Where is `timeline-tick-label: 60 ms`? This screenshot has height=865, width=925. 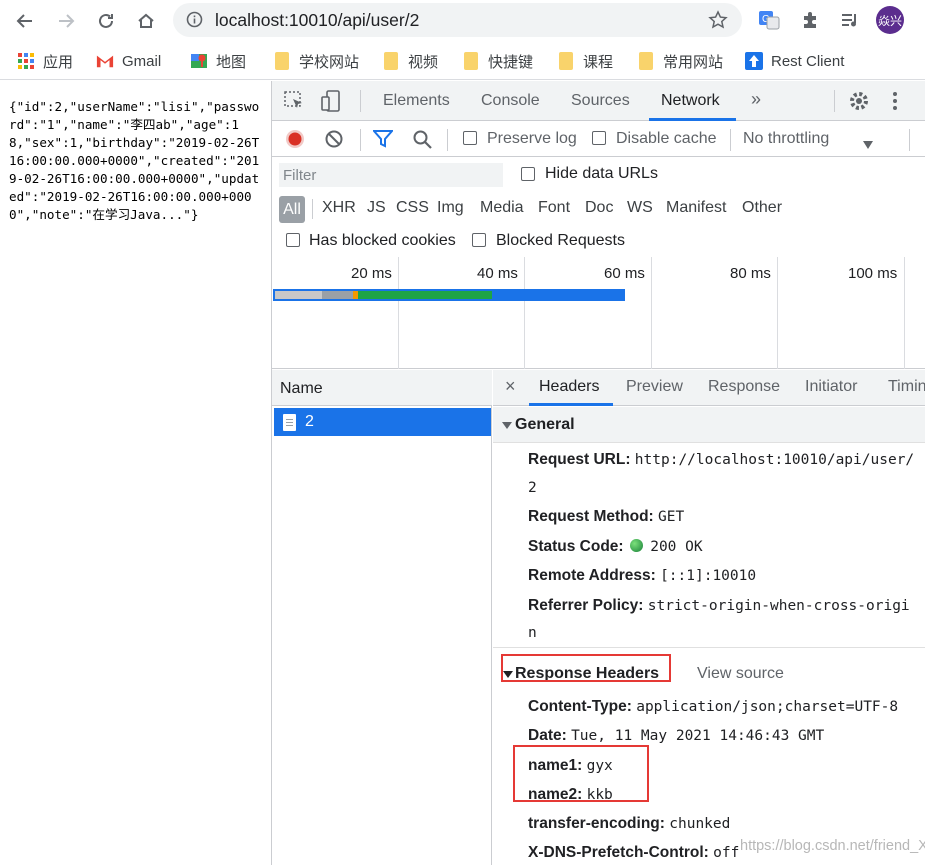 timeline-tick-label: 60 ms is located at coordinates (624, 273).